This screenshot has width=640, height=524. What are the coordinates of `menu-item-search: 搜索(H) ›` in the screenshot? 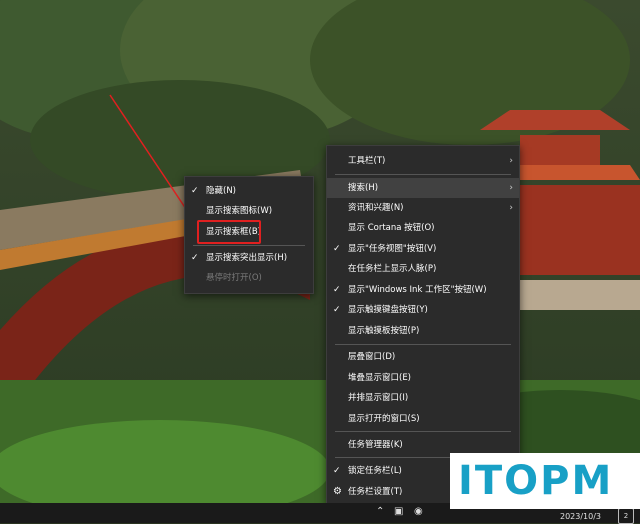 It's located at (423, 188).